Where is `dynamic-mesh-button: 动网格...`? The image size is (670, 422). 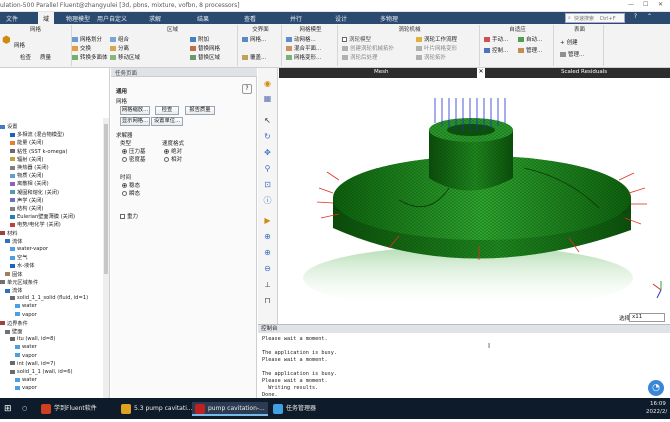 dynamic-mesh-button: 动网格... is located at coordinates (301, 39).